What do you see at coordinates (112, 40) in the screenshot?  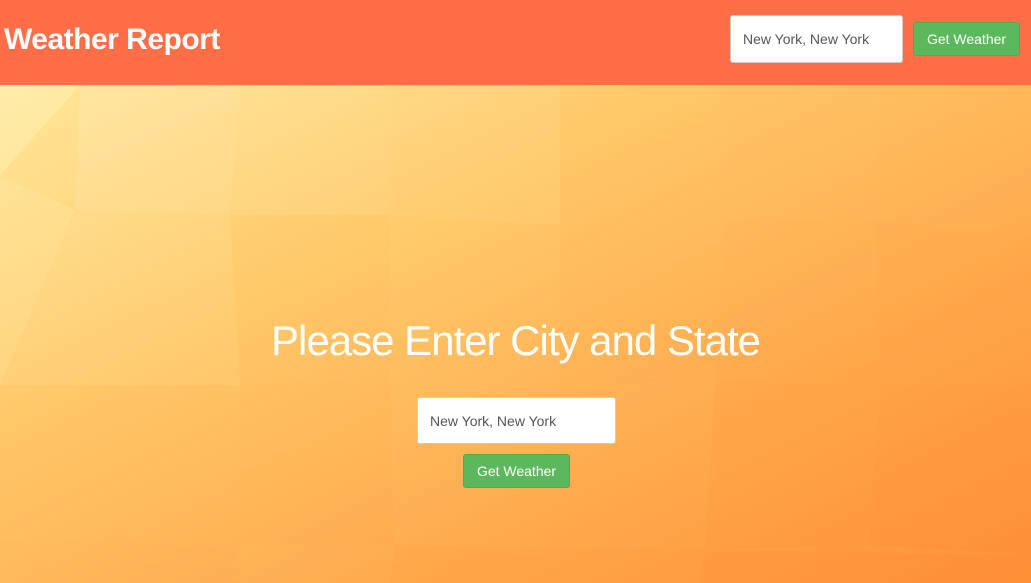 I see `brand-title: Weather Report` at bounding box center [112, 40].